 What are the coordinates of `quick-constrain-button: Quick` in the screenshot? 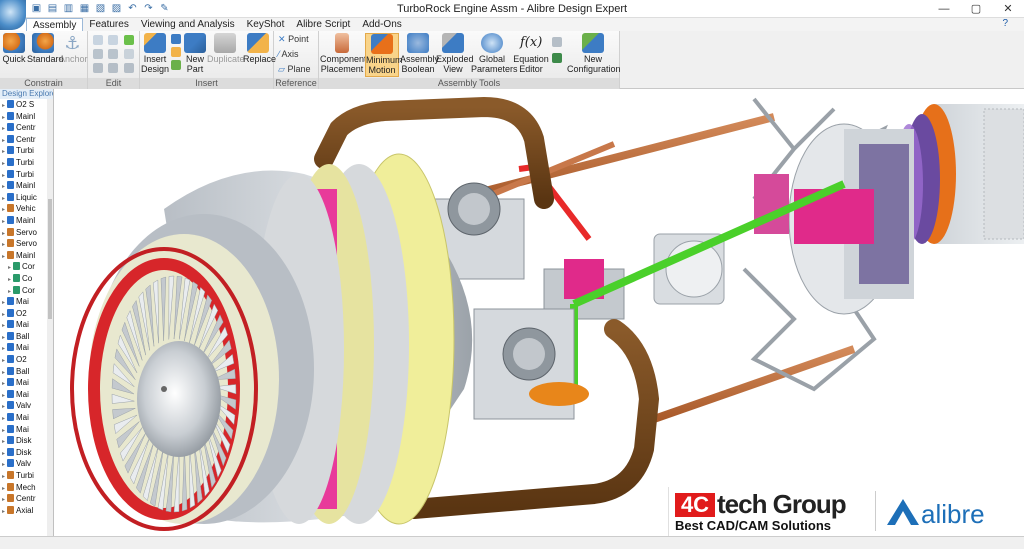 It's located at (14, 48).